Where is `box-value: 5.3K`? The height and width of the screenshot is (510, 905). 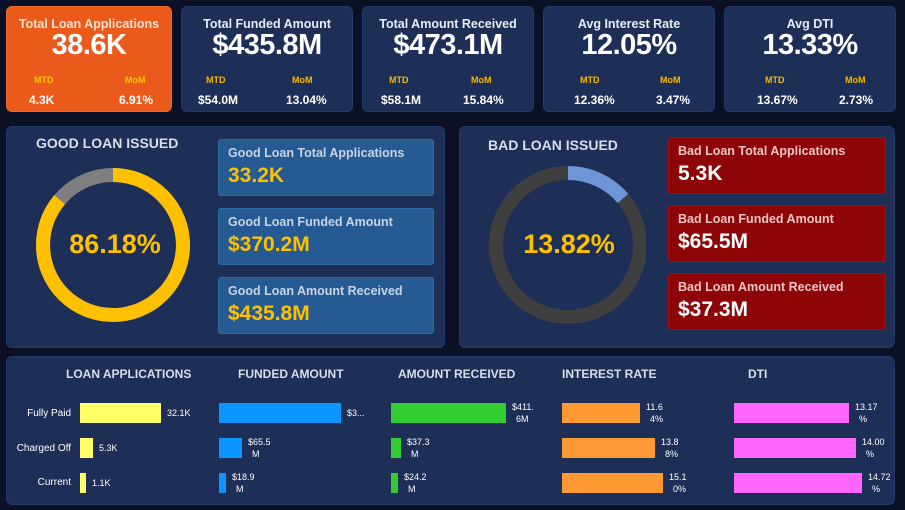 box-value: 5.3K is located at coordinates (700, 173).